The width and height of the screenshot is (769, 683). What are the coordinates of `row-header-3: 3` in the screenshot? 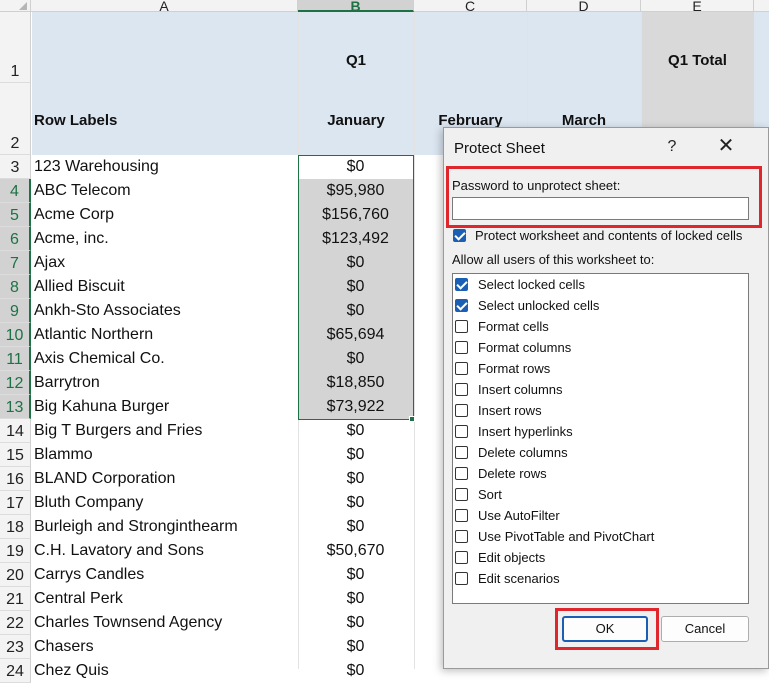 It's located at (15, 167).